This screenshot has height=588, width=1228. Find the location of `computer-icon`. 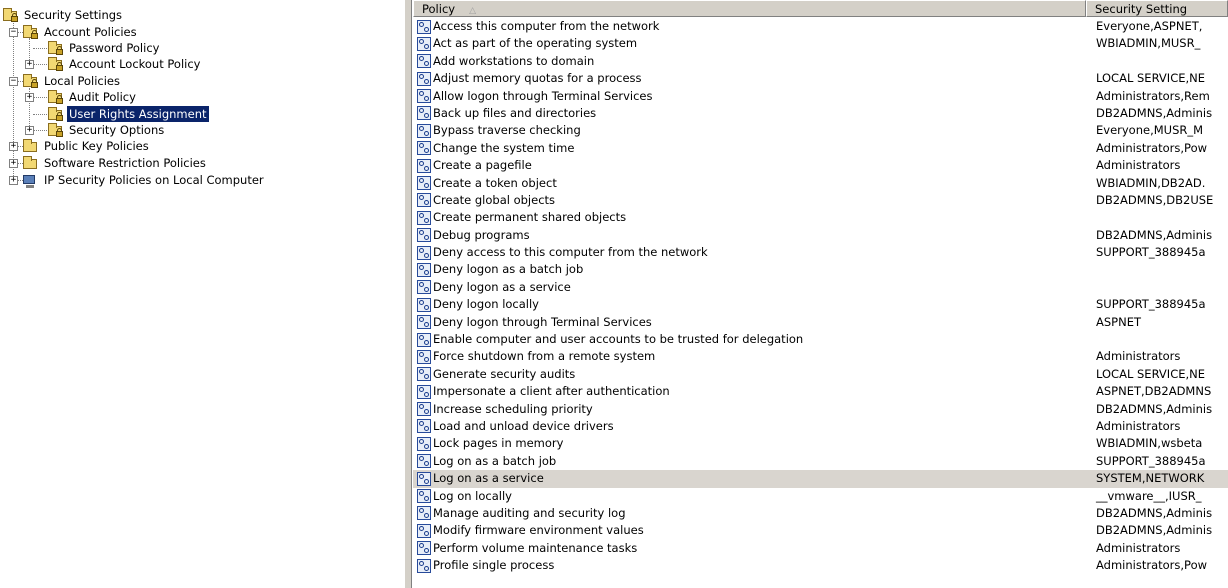

computer-icon is located at coordinates (30, 180).